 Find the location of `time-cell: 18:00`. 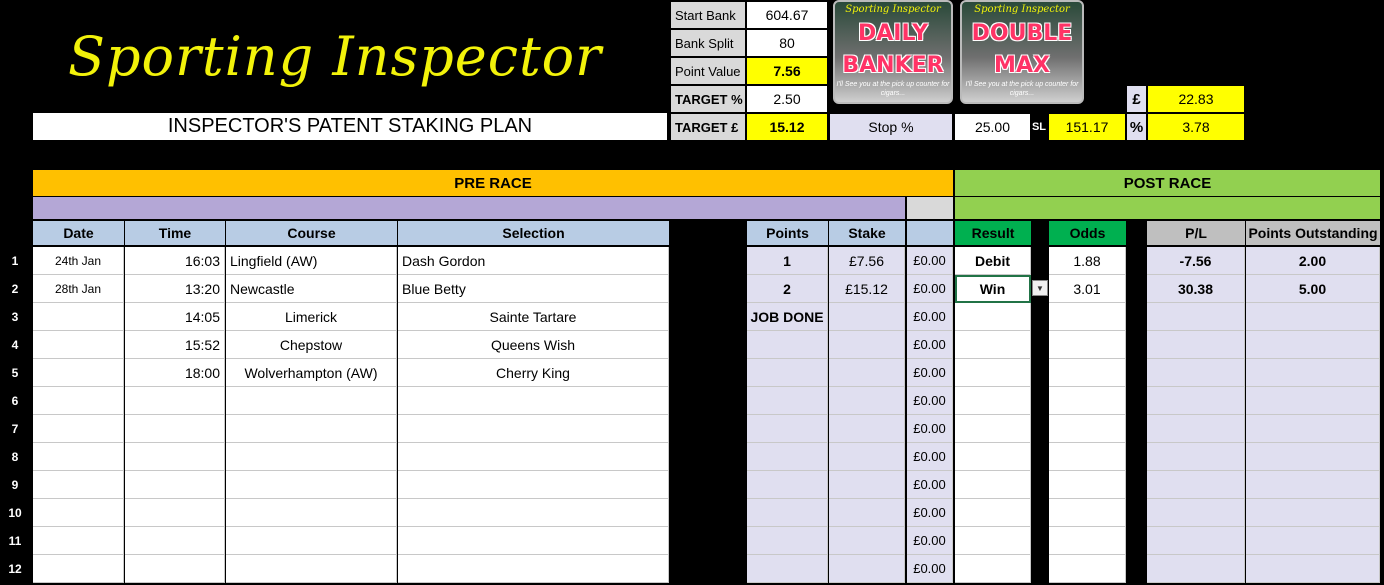

time-cell: 18:00 is located at coordinates (175, 373).